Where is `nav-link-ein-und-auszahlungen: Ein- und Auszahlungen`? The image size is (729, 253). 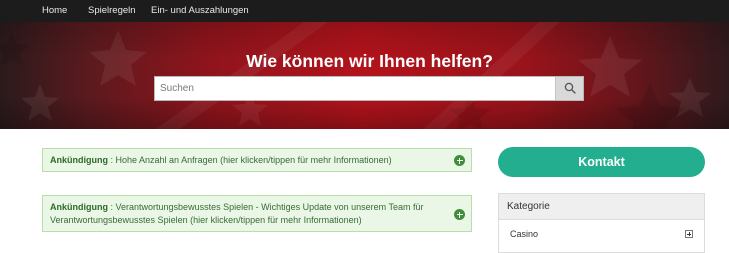
nav-link-ein-und-auszahlungen: Ein- und Auszahlungen is located at coordinates (200, 11).